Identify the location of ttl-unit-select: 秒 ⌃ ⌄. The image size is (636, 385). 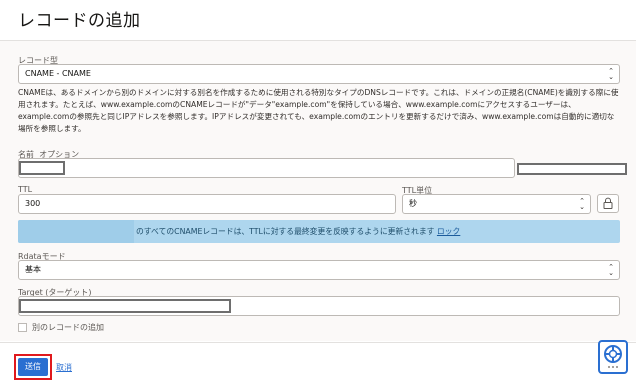
(496, 204).